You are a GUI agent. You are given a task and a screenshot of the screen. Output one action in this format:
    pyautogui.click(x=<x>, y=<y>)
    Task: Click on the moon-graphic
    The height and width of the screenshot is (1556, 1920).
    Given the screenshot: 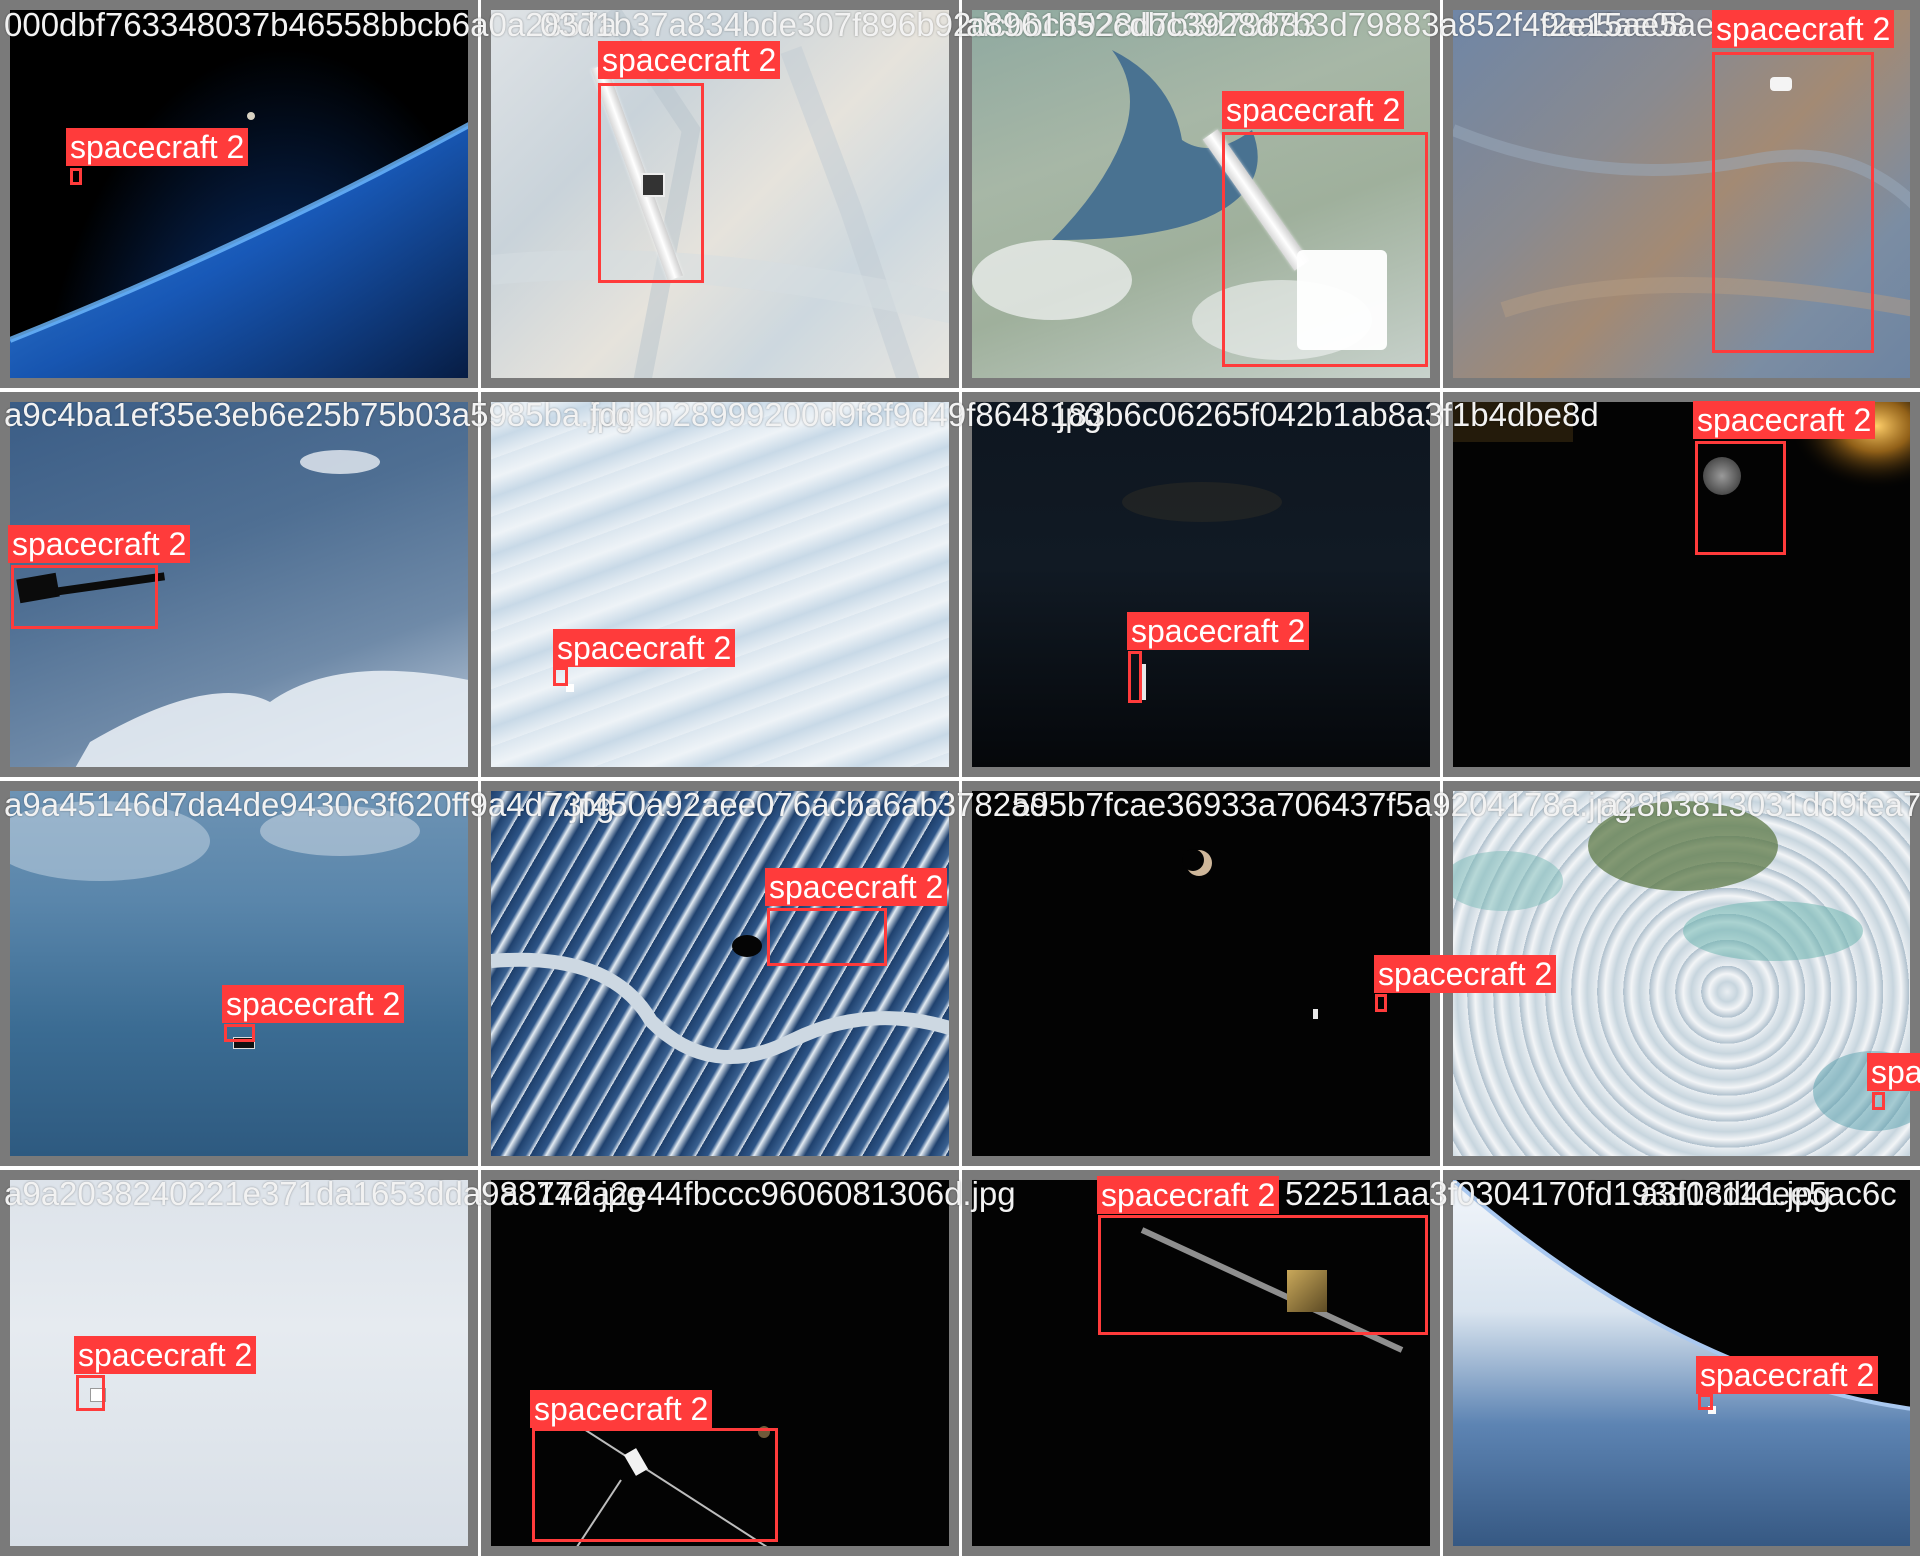 What is the action you would take?
    pyautogui.click(x=1197, y=862)
    